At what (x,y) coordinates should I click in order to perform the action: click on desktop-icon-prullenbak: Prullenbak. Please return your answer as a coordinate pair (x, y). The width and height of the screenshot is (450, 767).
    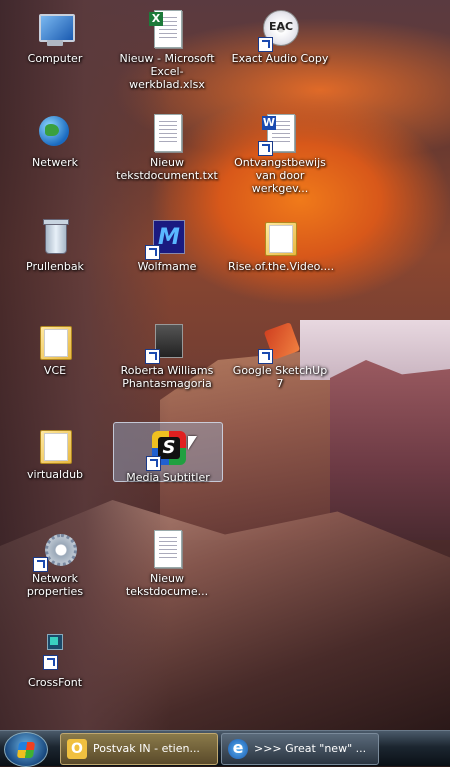
    Looking at the image, I should click on (55, 262).